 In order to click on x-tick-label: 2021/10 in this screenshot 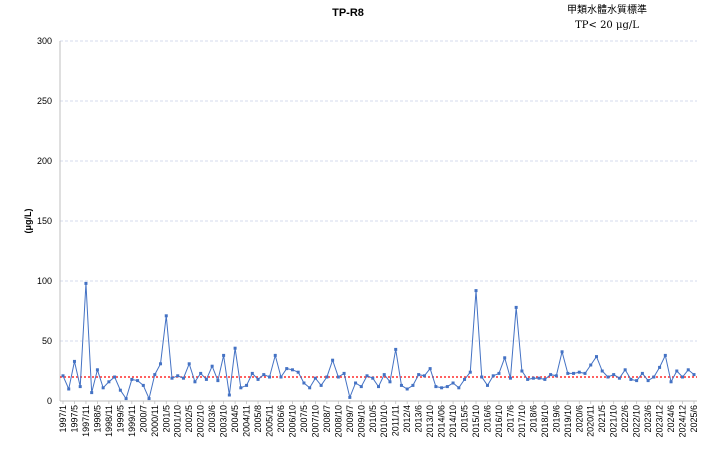, I will do `click(614, 421)`.